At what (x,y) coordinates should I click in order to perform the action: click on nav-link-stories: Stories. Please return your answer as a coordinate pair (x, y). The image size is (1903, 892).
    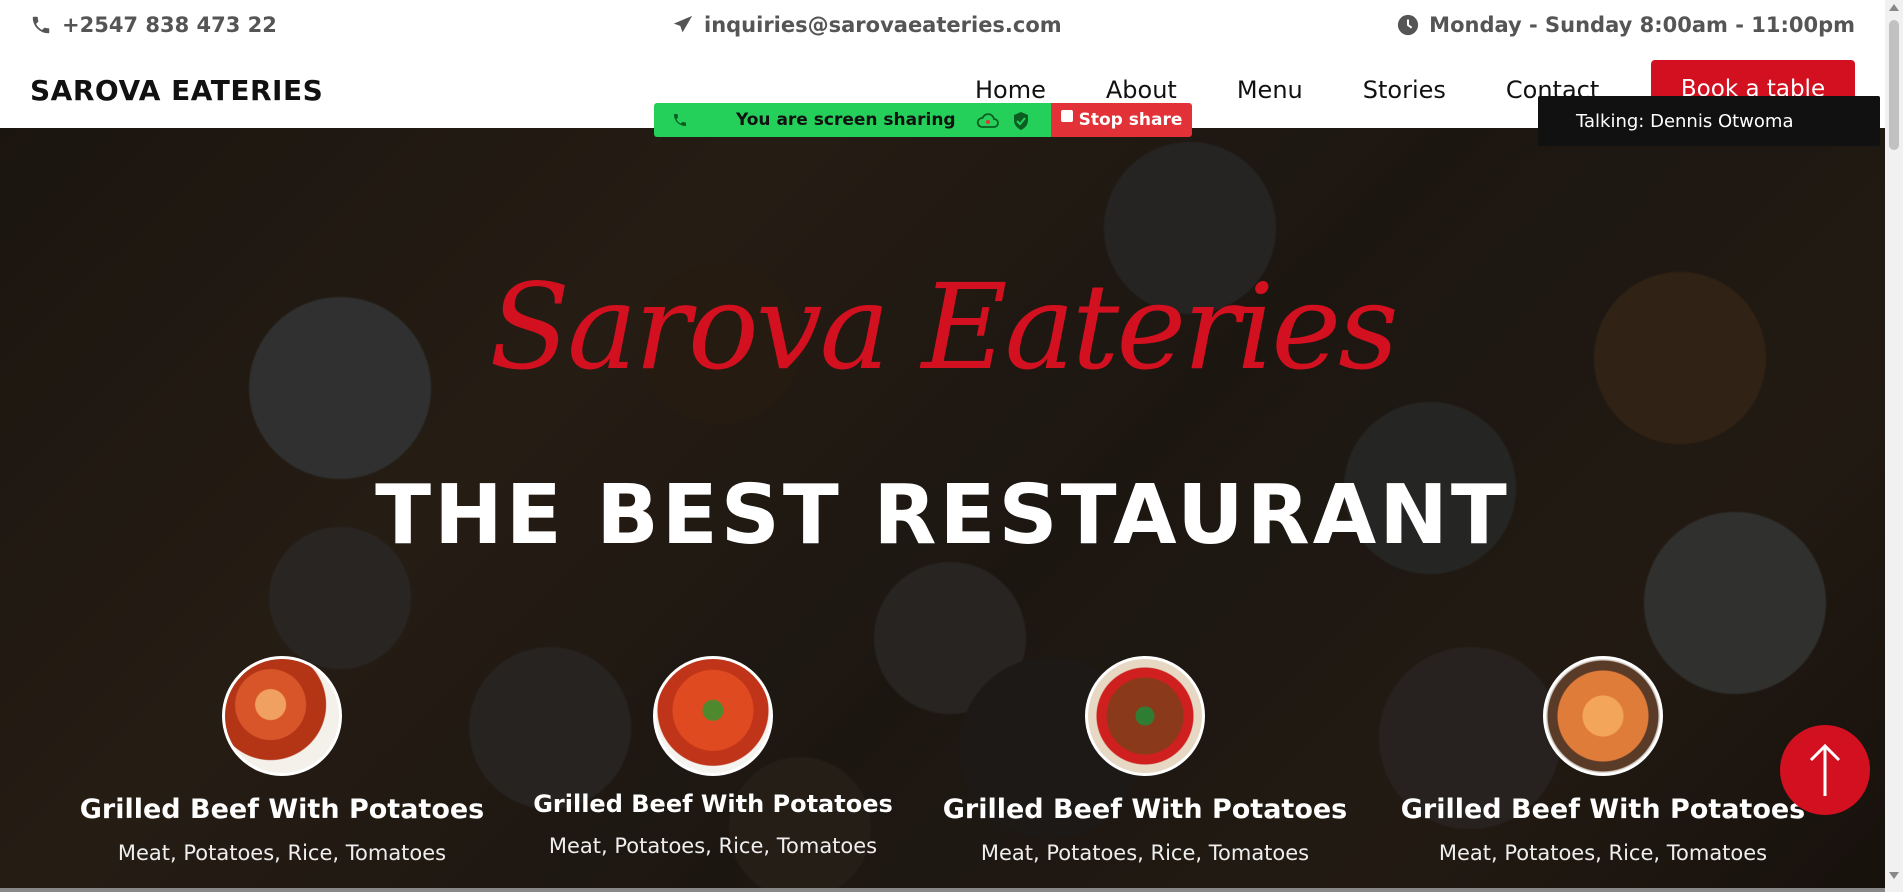
    Looking at the image, I should click on (1404, 90).